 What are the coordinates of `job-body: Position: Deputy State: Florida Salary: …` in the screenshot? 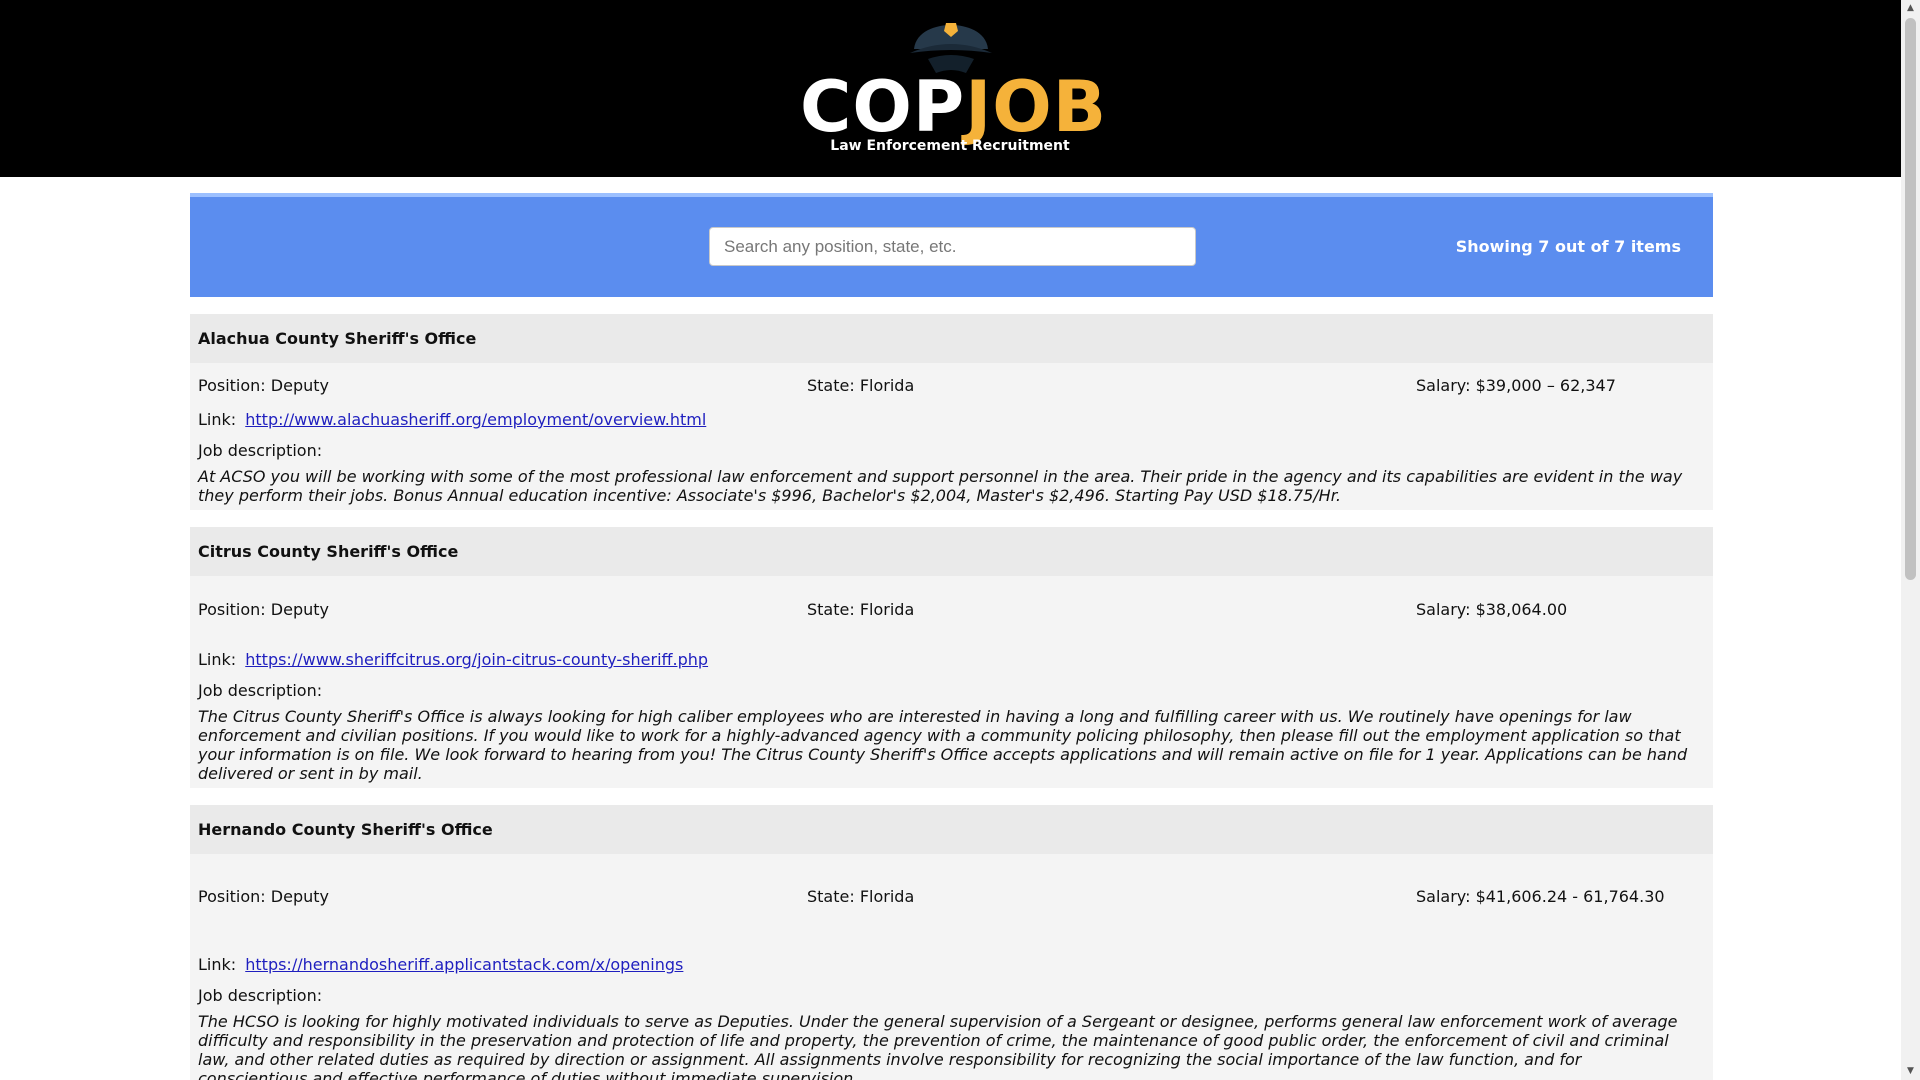 It's located at (951, 436).